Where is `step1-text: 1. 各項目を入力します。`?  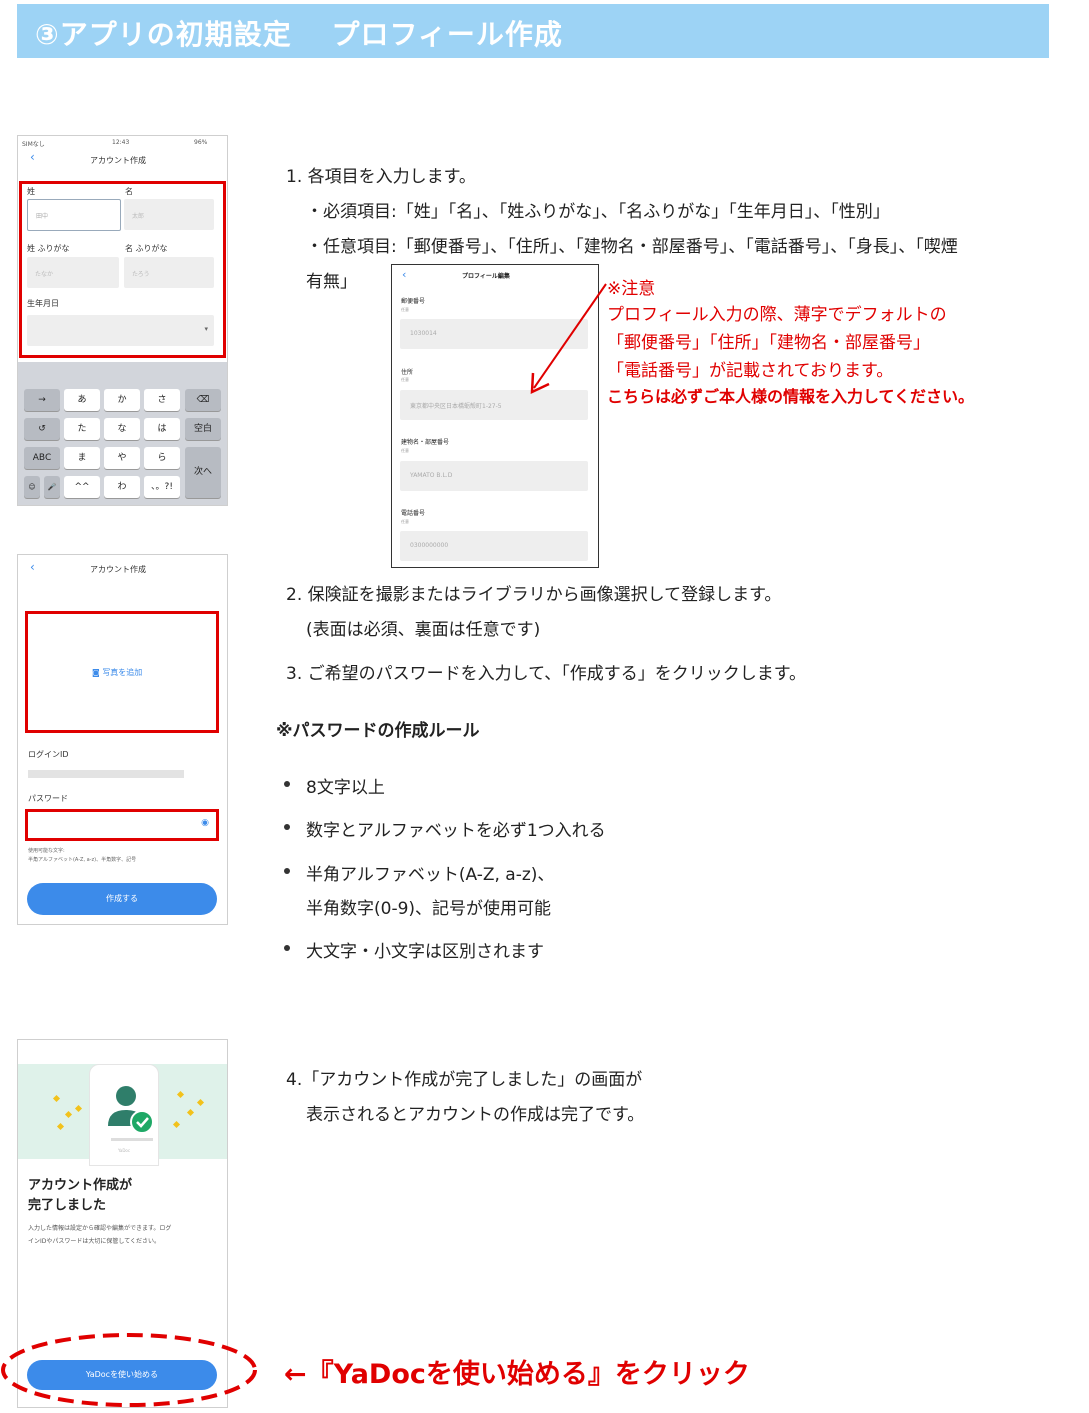 step1-text: 1. 各項目を入力します。 is located at coordinates (381, 177).